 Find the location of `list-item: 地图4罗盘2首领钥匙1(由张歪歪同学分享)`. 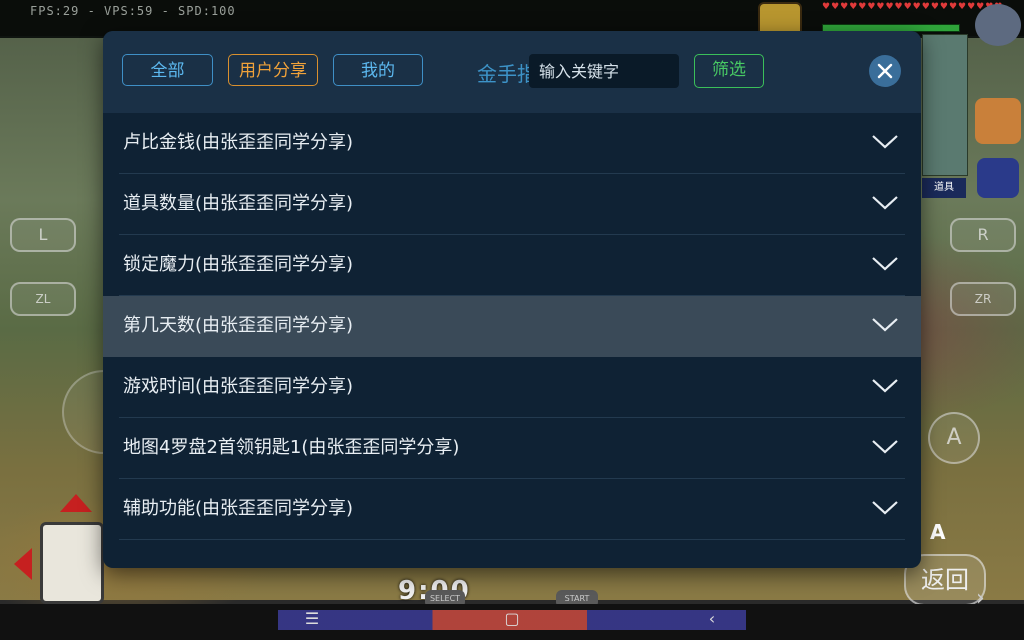

list-item: 地图4罗盘2首领钥匙1(由张歪歪同学分享) is located at coordinates (512, 448).